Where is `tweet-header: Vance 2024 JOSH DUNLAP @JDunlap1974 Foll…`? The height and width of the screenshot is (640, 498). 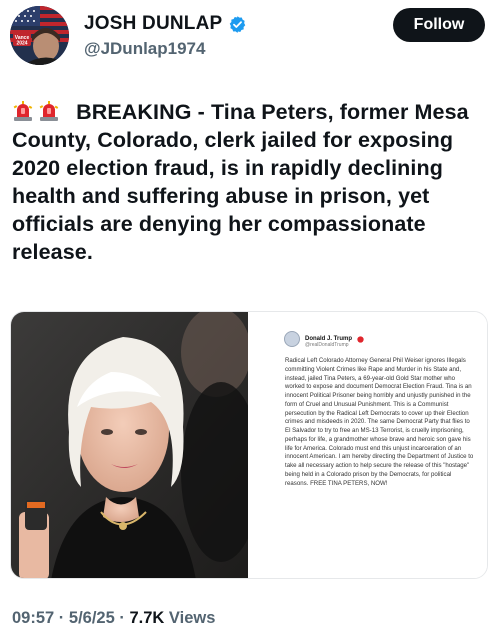
tweet-header: Vance 2024 JOSH DUNLAP @JDunlap1974 Foll… is located at coordinates (250, 36).